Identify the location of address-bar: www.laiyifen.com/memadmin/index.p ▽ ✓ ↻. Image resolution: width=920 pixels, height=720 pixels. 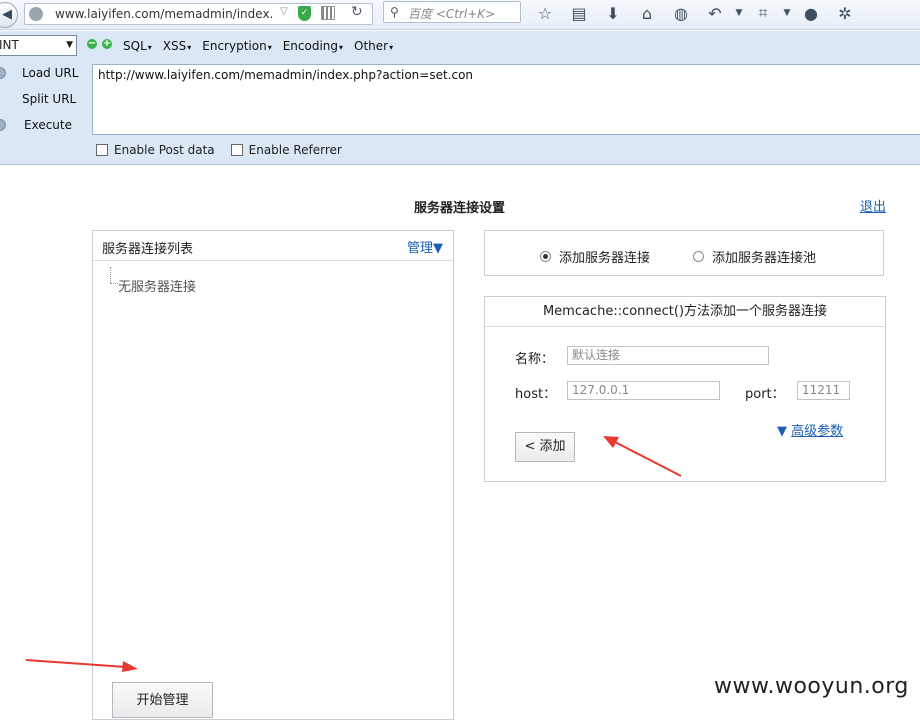
(198, 14).